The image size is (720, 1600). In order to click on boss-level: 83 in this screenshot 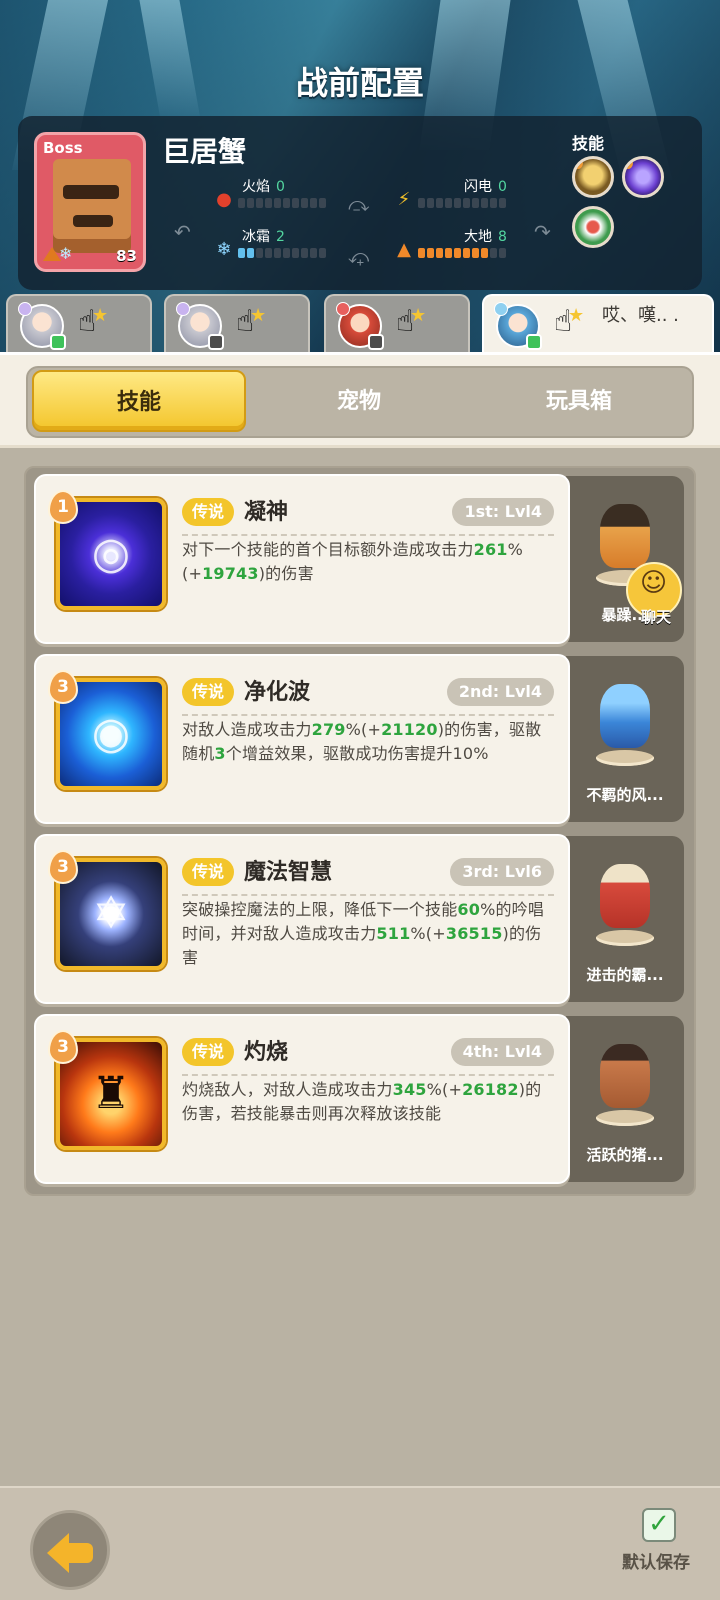, I will do `click(126, 256)`.